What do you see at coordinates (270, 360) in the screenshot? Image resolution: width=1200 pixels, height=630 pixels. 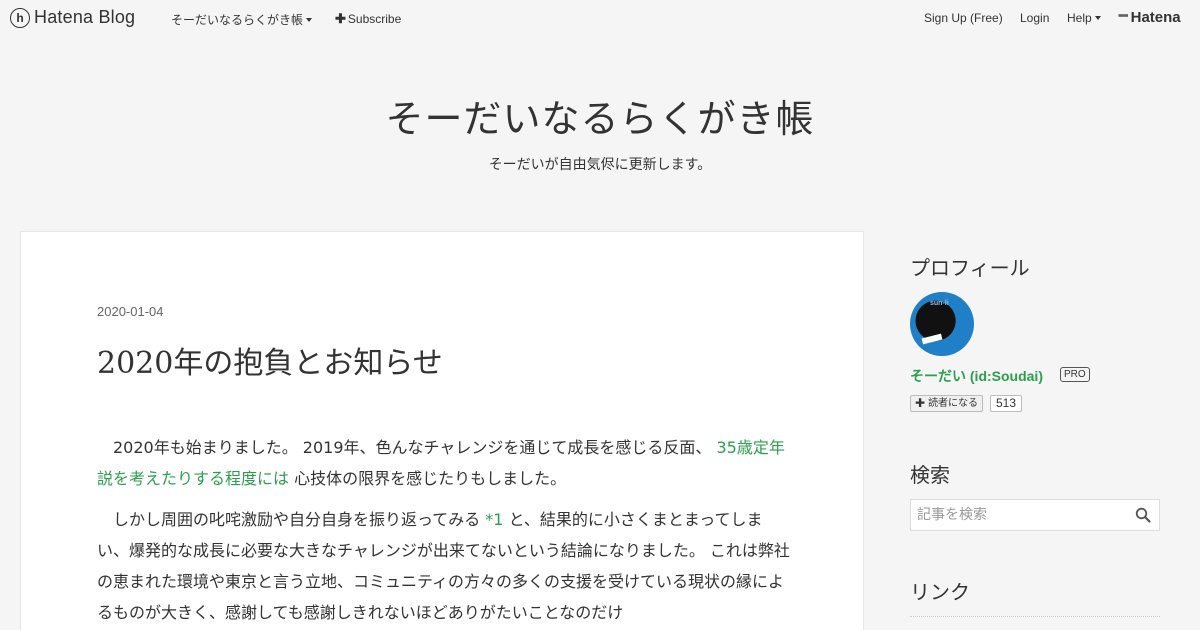 I see `entry-title: 2020年の抱負とお知らせ` at bounding box center [270, 360].